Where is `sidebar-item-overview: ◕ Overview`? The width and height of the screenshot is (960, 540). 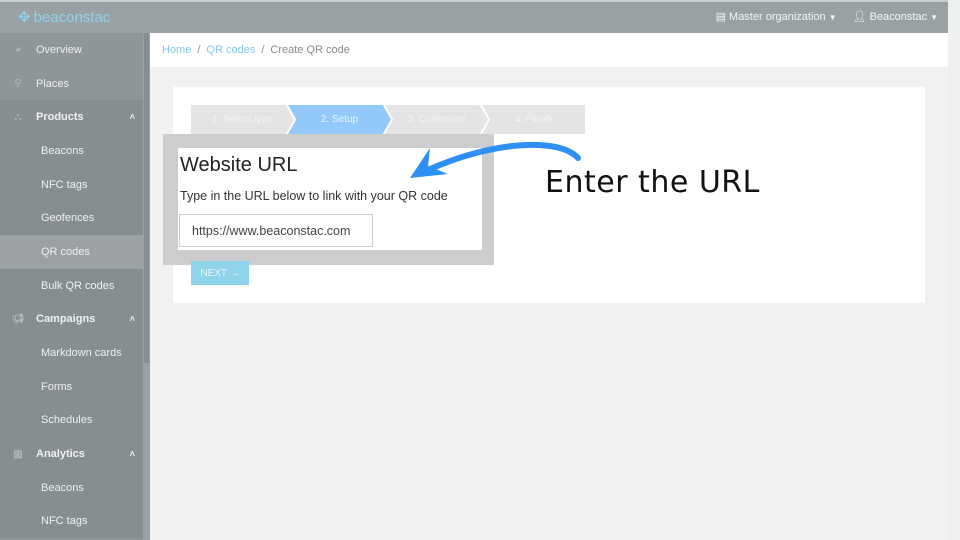 sidebar-item-overview: ◕ Overview is located at coordinates (71, 50).